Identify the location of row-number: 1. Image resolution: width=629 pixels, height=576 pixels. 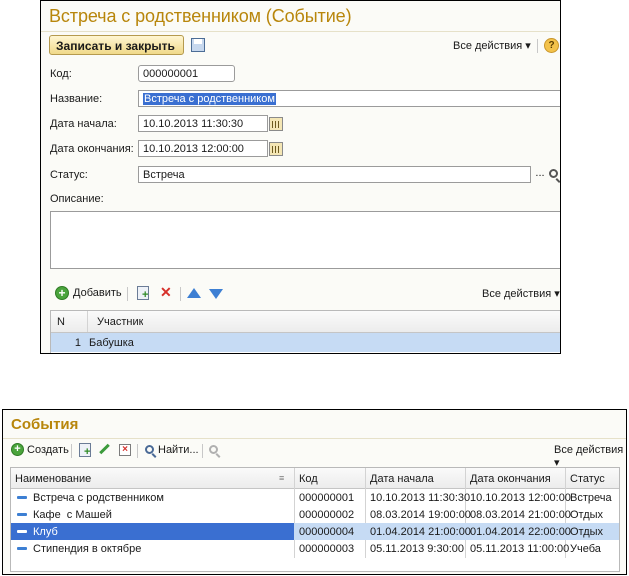
(77, 343).